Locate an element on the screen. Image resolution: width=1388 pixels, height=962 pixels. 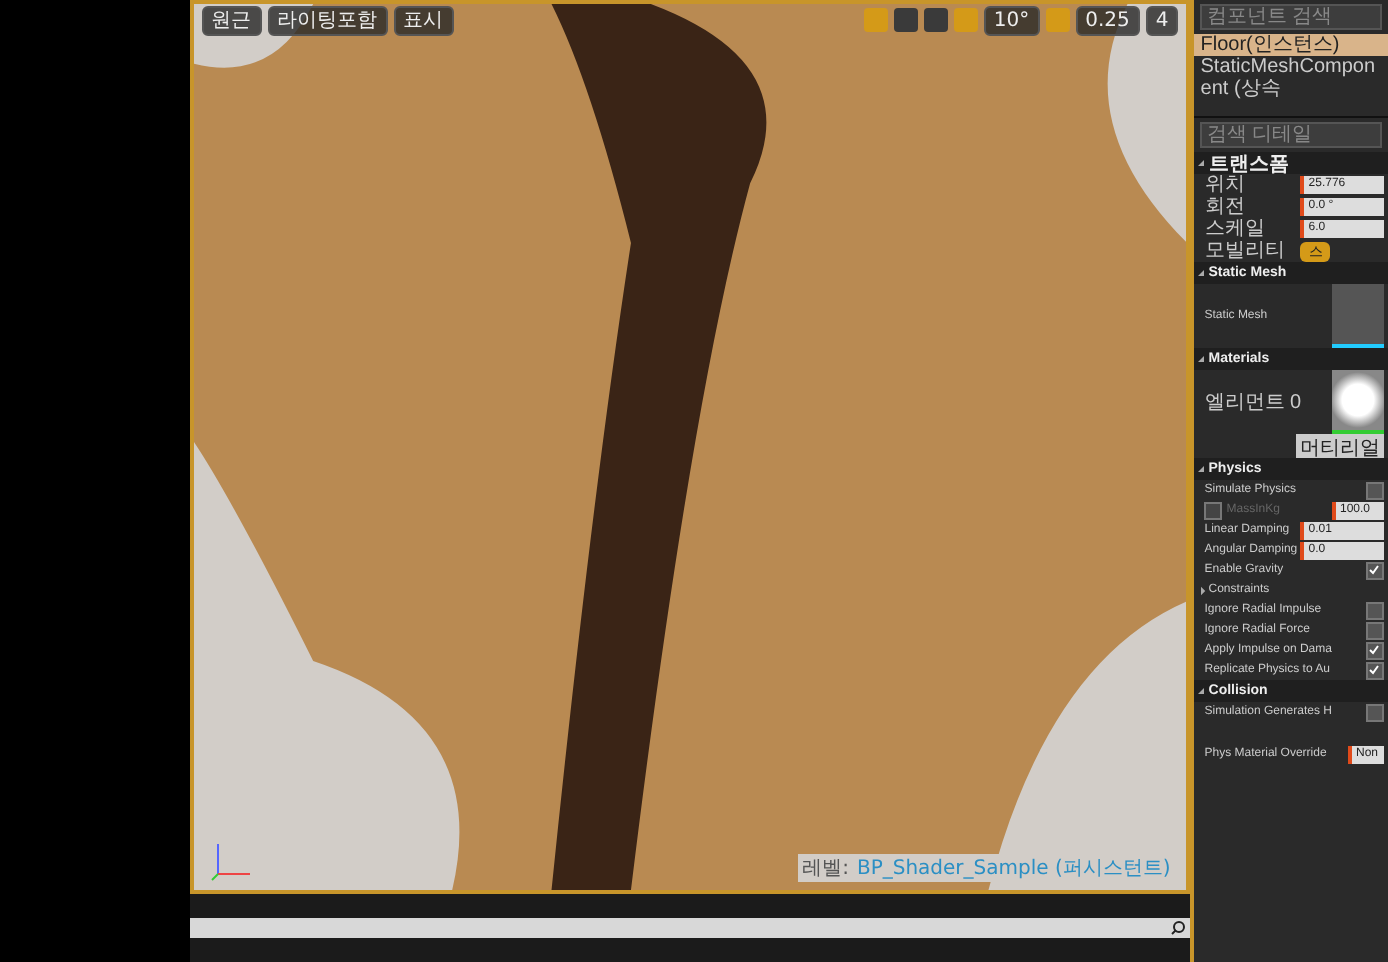
viewport-button: 라이팅포함 is located at coordinates (327, 20).